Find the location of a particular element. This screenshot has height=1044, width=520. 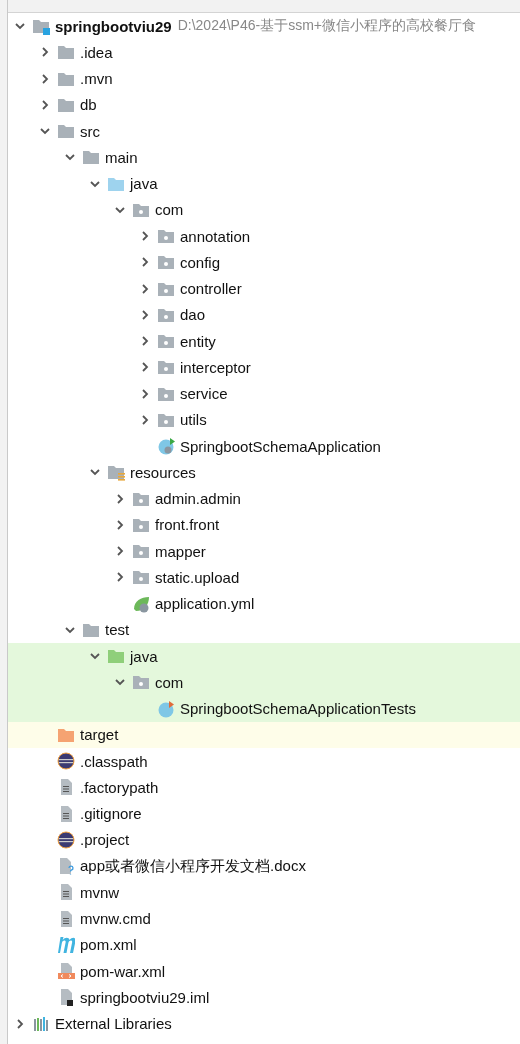

tree-item-label: config is located at coordinates (200, 262).